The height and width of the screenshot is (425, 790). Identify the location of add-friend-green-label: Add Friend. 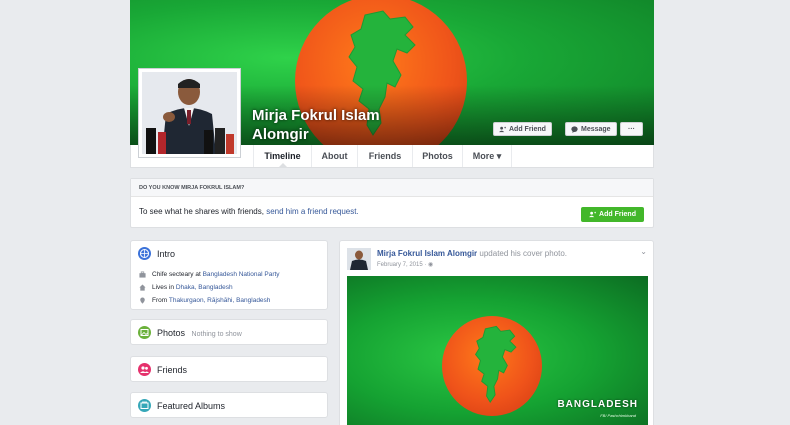
(617, 214).